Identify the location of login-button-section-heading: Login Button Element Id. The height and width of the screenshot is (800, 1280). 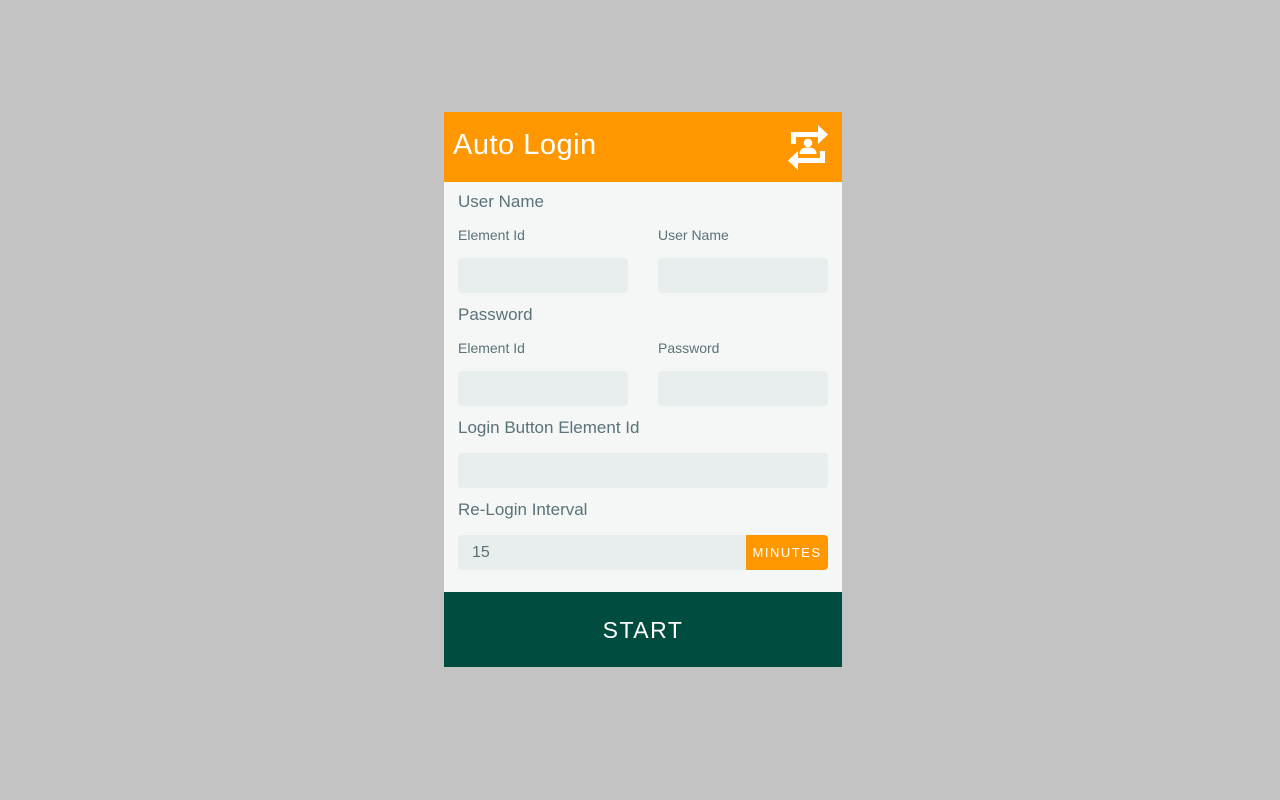
(549, 427).